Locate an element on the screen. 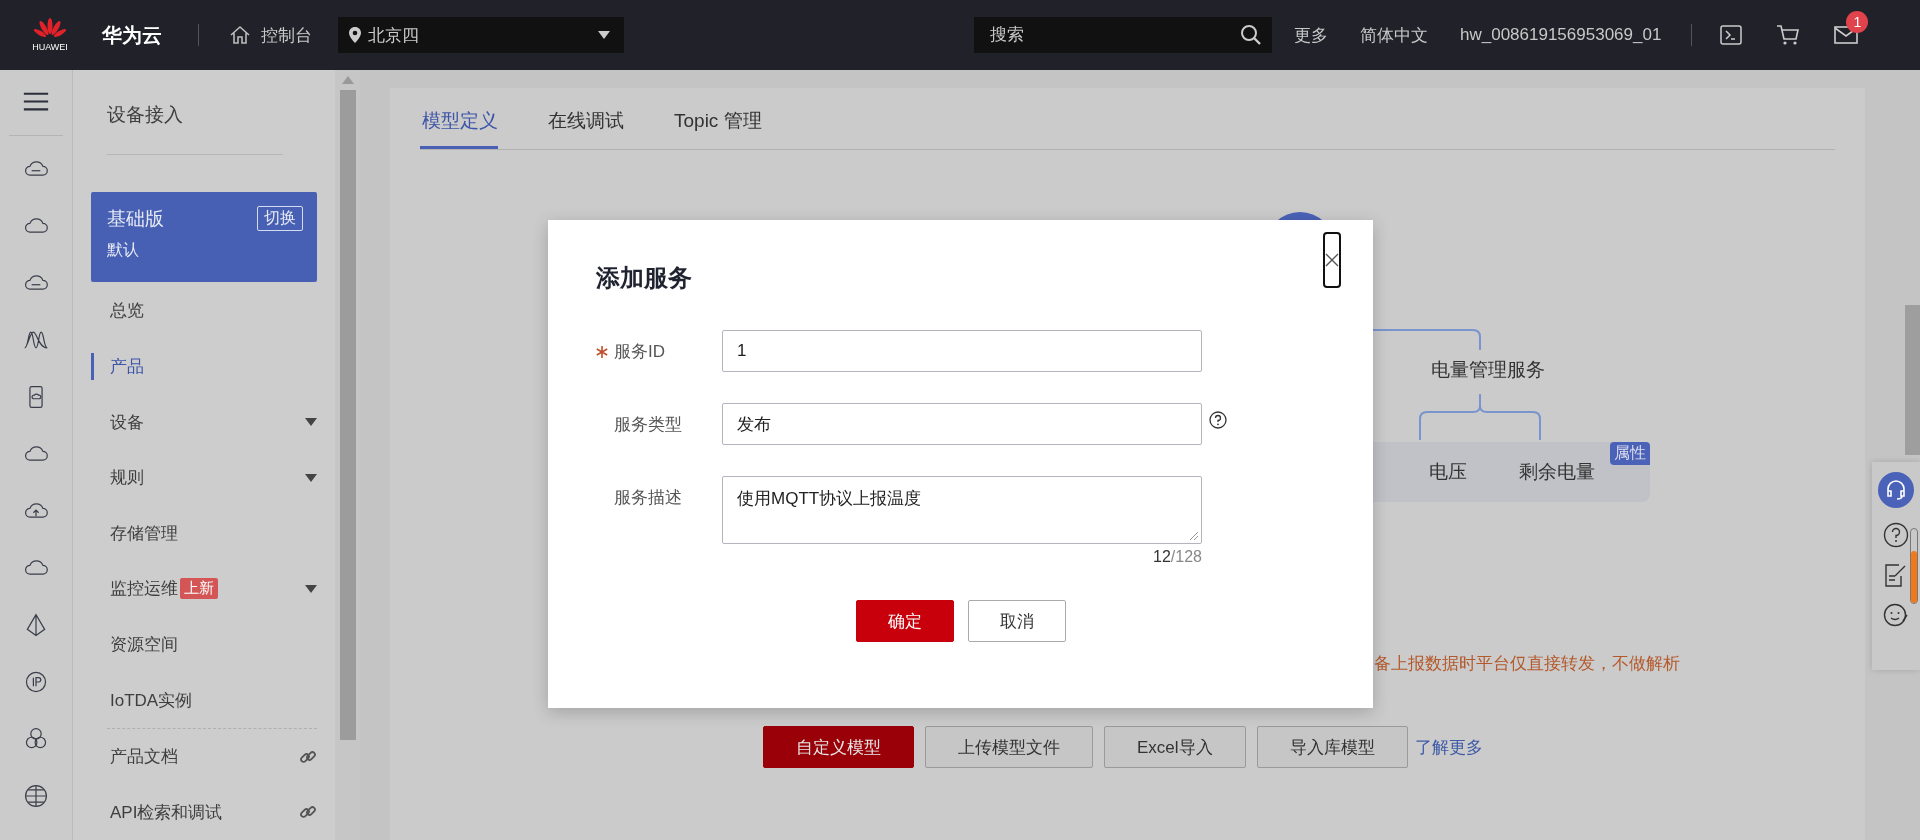 Image resolution: width=1920 pixels, height=840 pixels. nav-item: API检索和调试 is located at coordinates (204, 812).